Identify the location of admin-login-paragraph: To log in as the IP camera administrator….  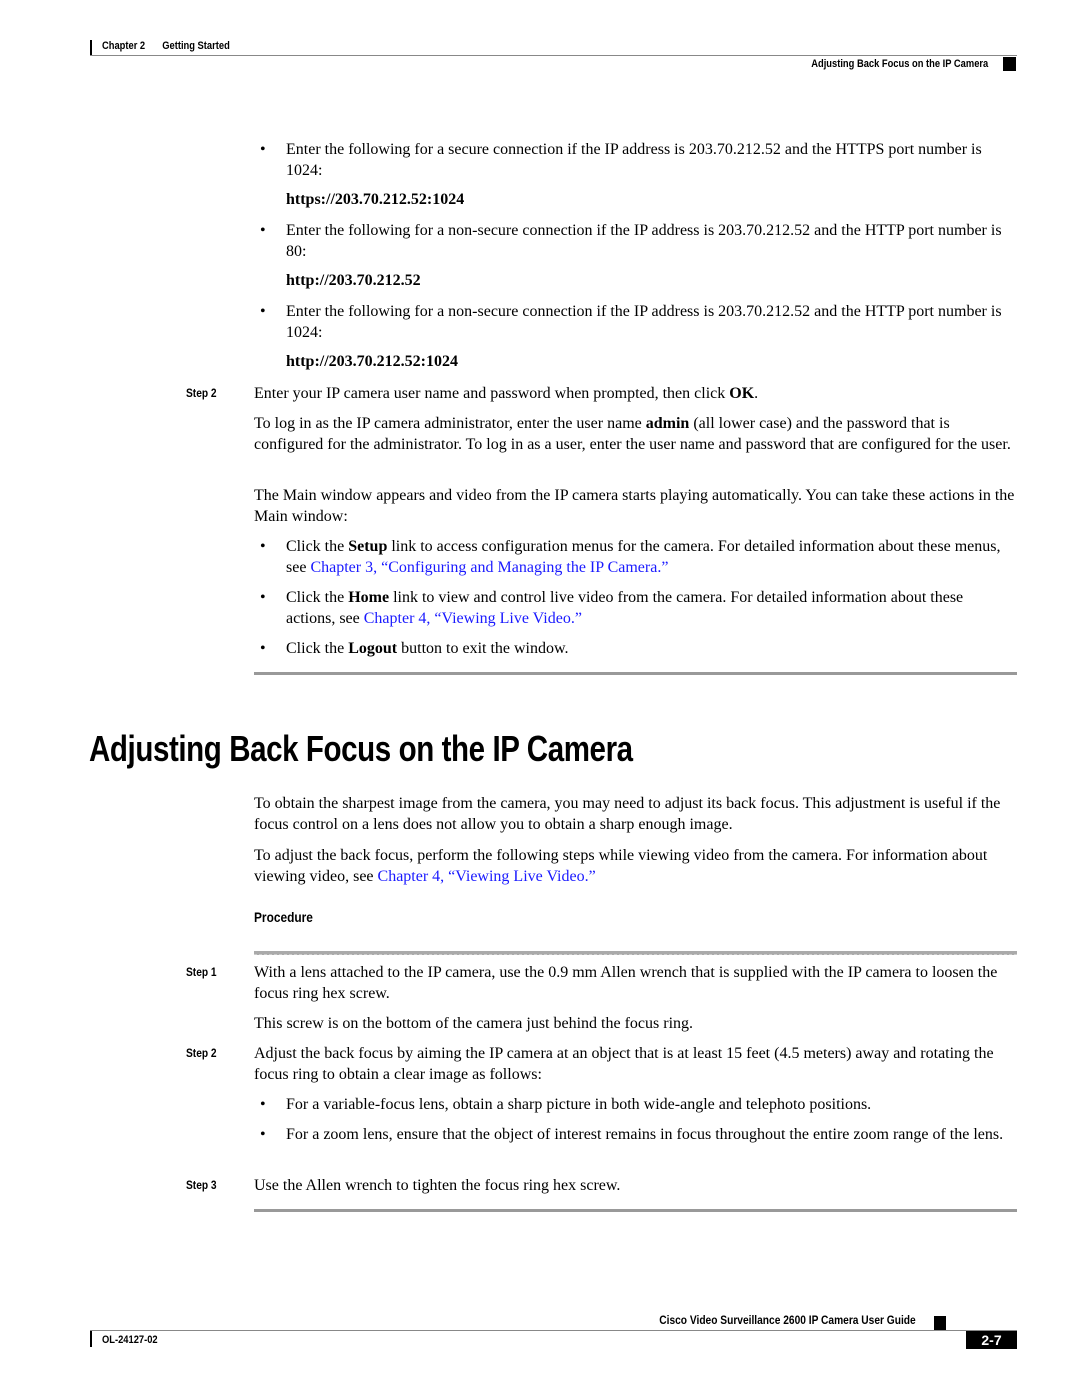
(632, 434).